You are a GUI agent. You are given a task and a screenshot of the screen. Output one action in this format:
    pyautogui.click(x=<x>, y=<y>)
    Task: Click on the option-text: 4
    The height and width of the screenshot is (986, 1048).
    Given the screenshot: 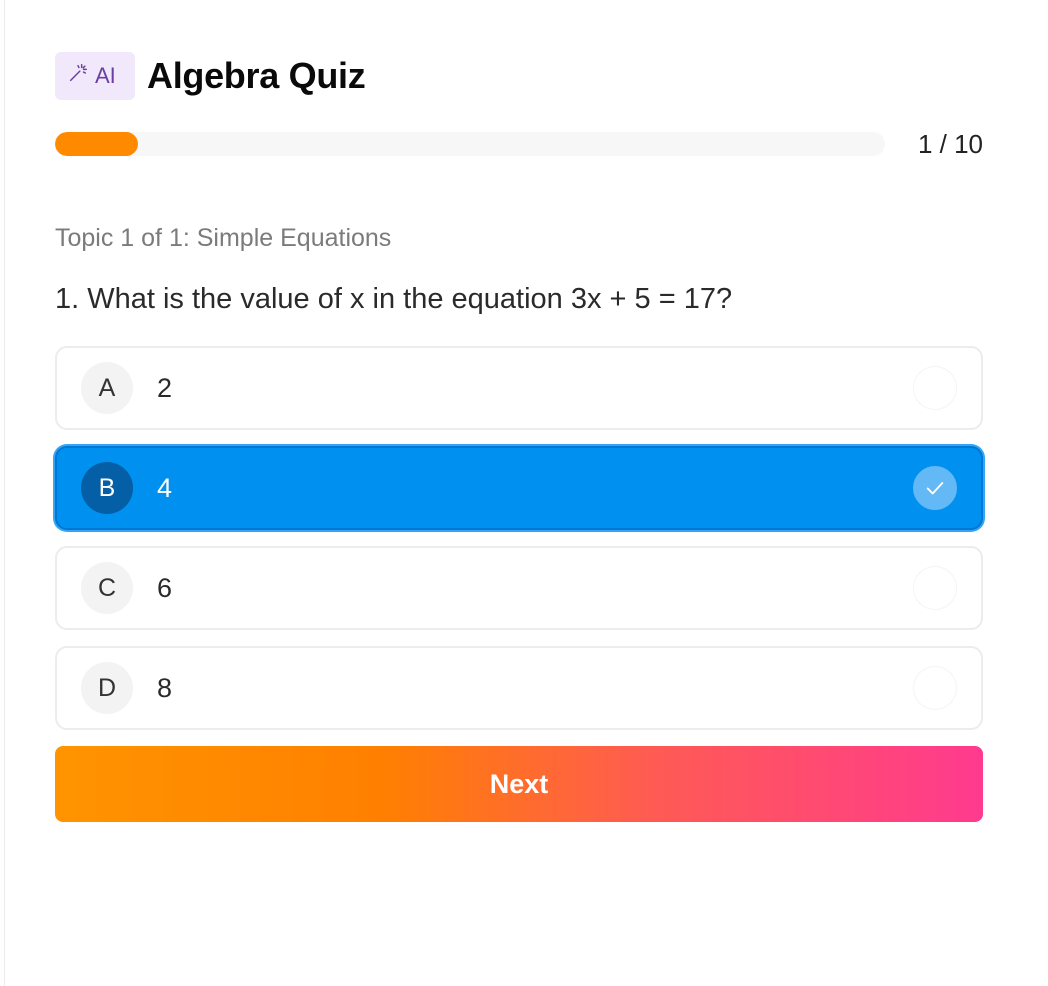 What is the action you would take?
    pyautogui.click(x=165, y=487)
    